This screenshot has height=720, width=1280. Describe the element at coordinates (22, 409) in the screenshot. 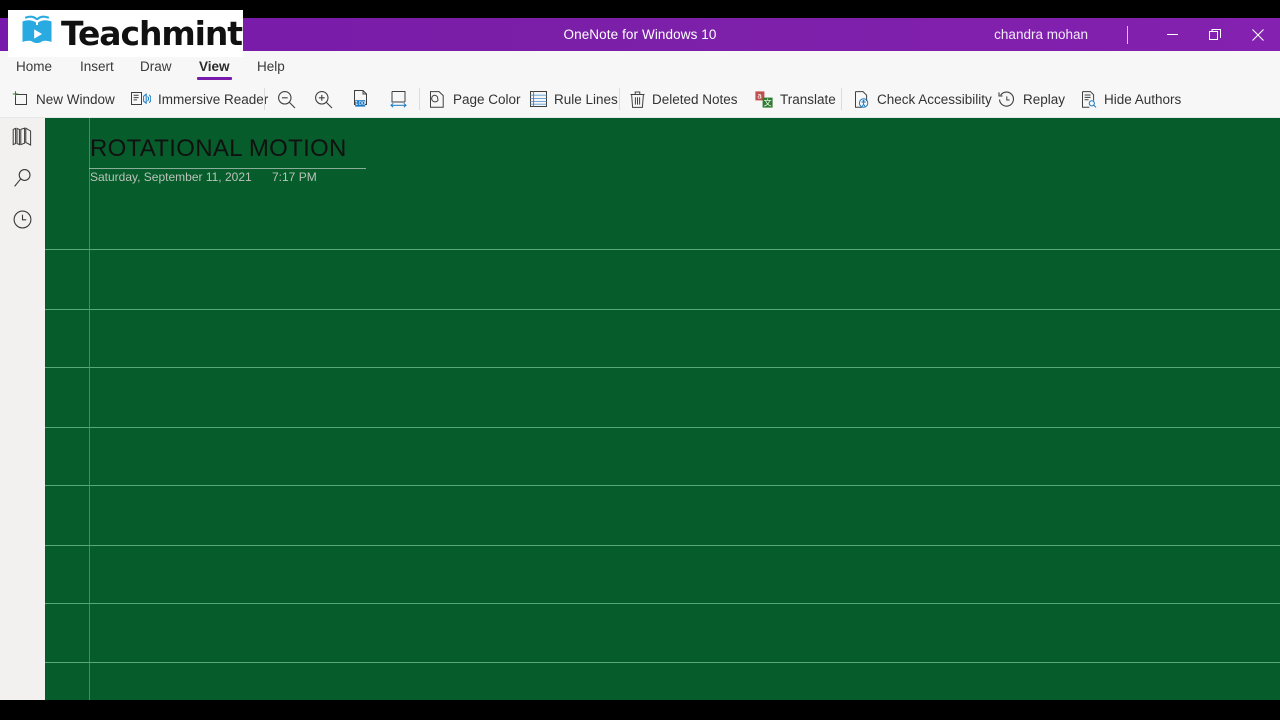

I see `left-nav-rail` at that location.